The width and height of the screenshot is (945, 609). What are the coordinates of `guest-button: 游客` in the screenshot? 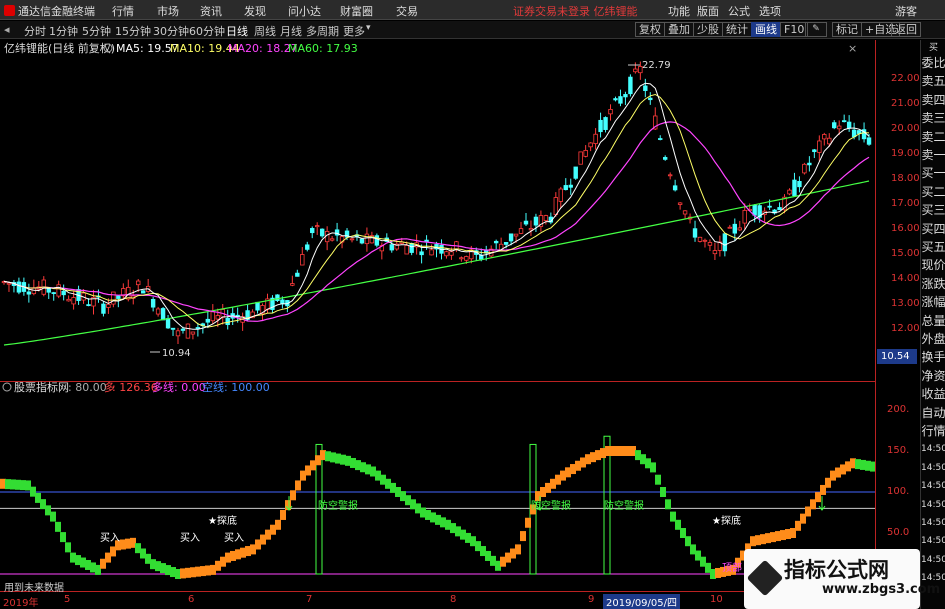 It's located at (906, 11).